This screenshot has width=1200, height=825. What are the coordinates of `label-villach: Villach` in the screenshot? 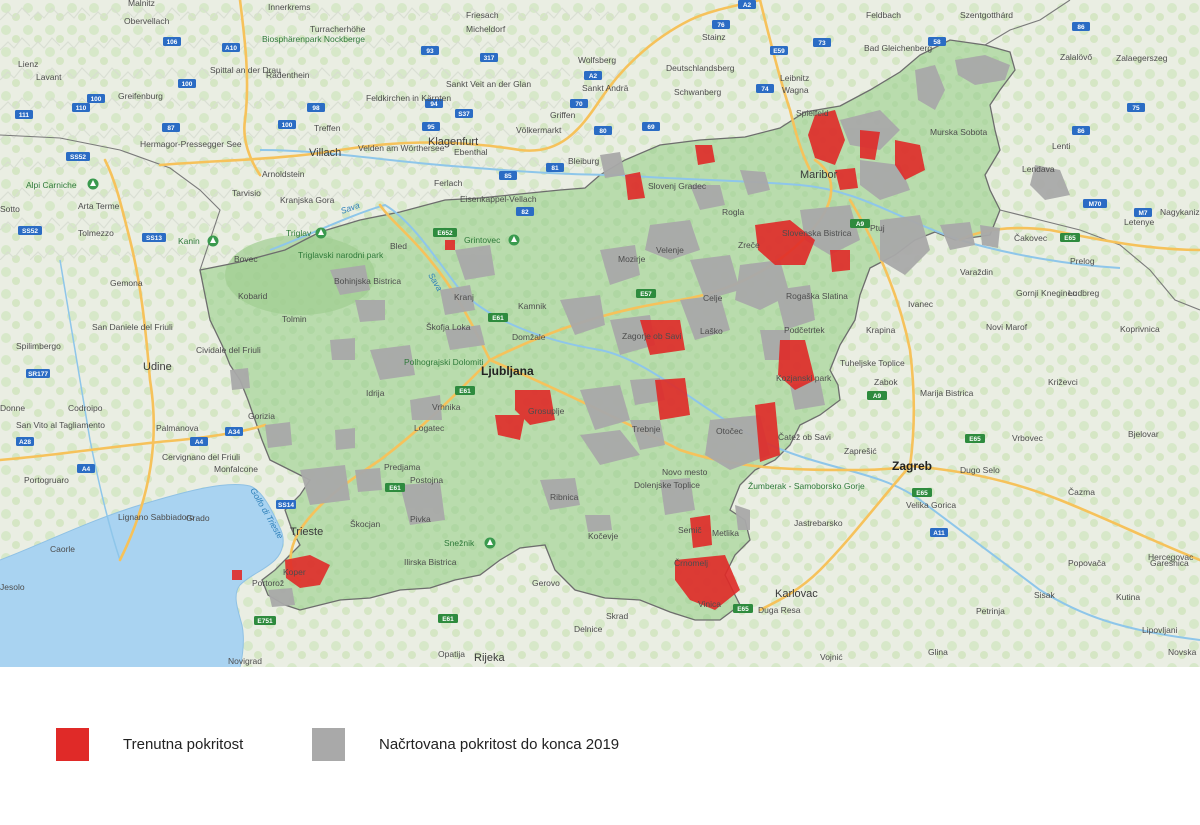 It's located at (325, 153).